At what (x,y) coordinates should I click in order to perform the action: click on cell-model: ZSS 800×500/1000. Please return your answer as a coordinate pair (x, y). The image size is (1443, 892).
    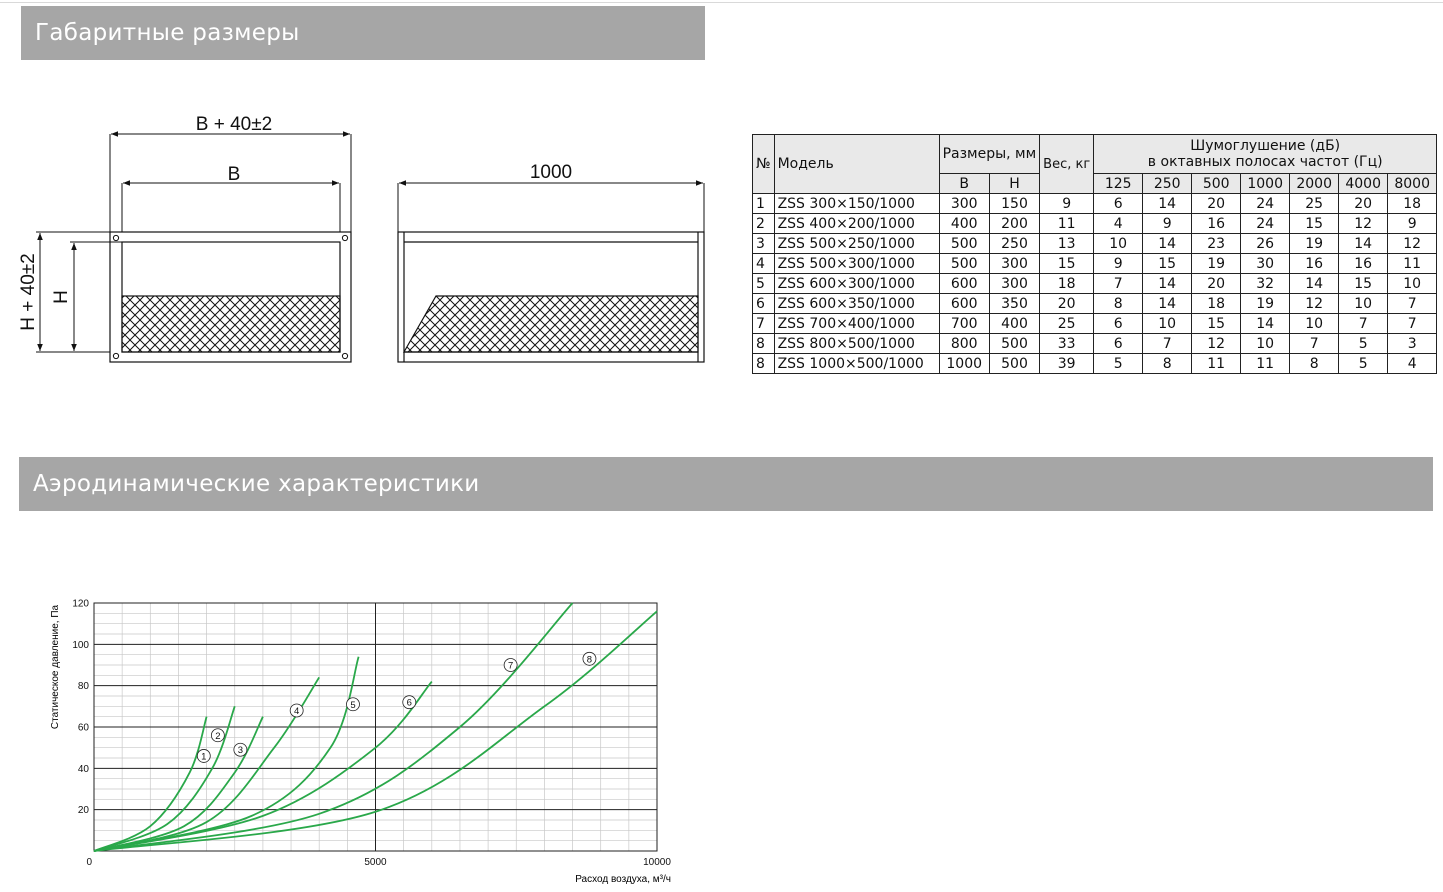
    Looking at the image, I should click on (856, 343).